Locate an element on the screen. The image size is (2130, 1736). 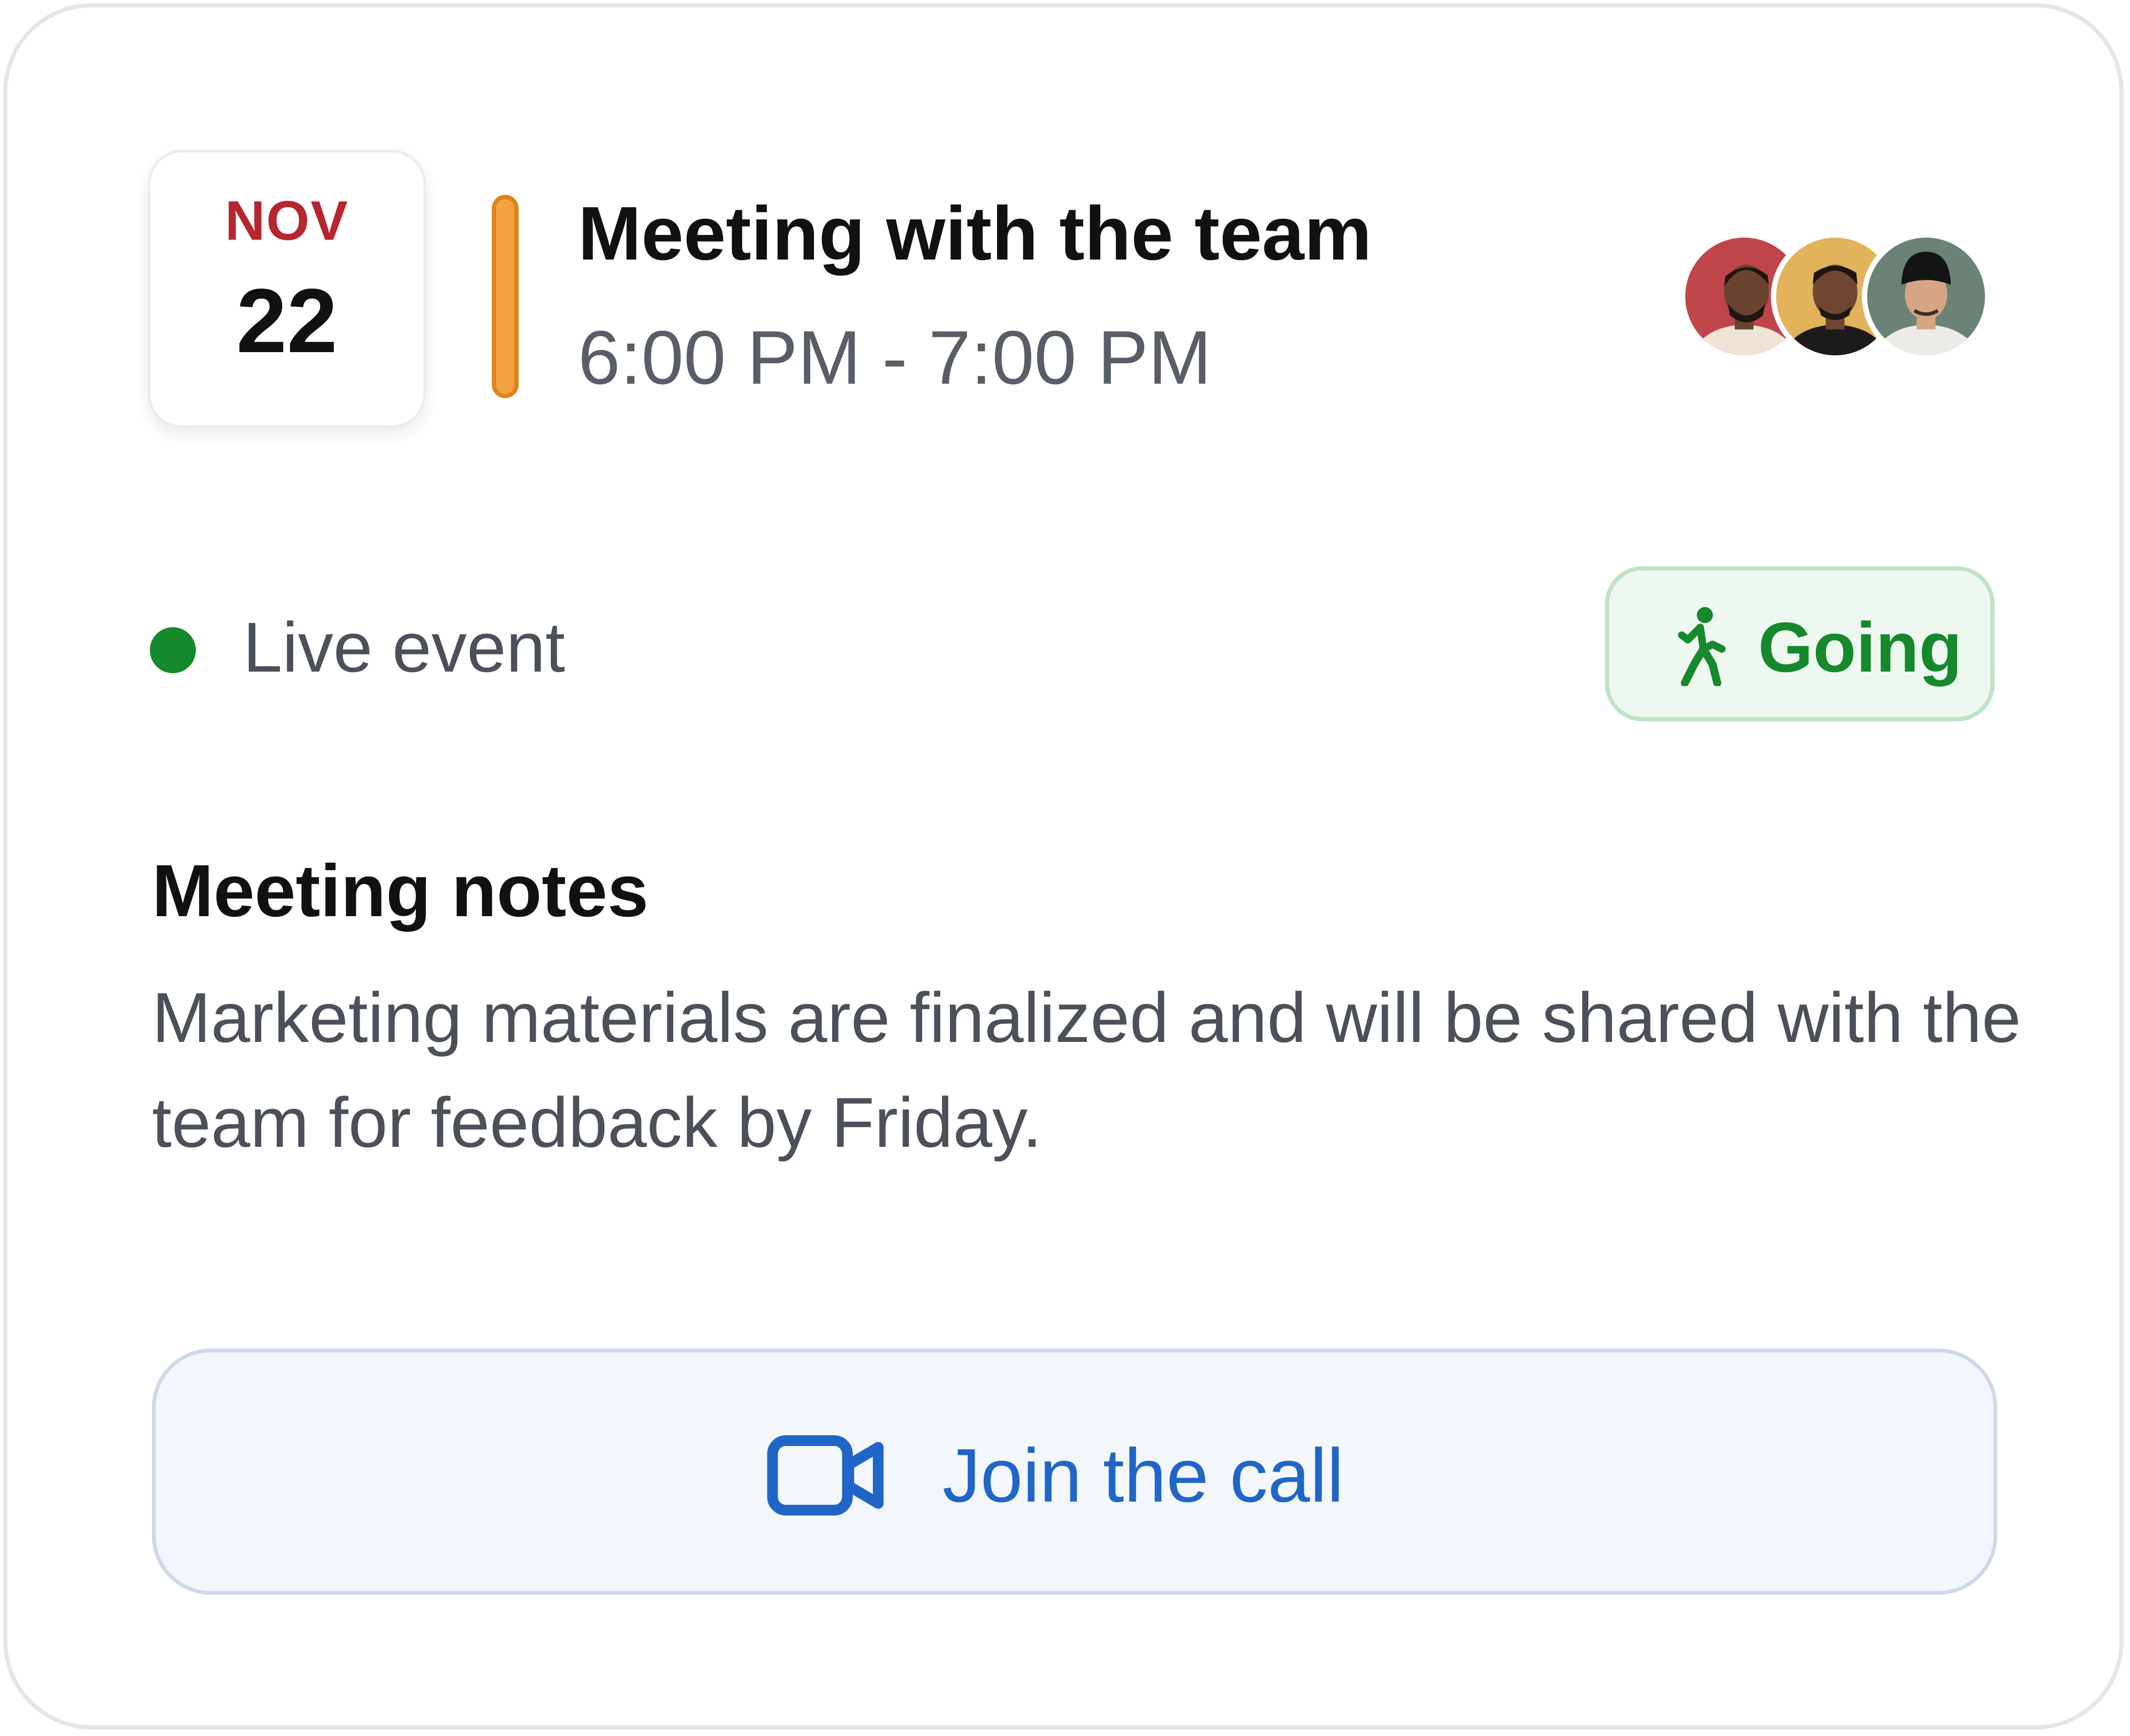
going-button: Going is located at coordinates (1800, 644).